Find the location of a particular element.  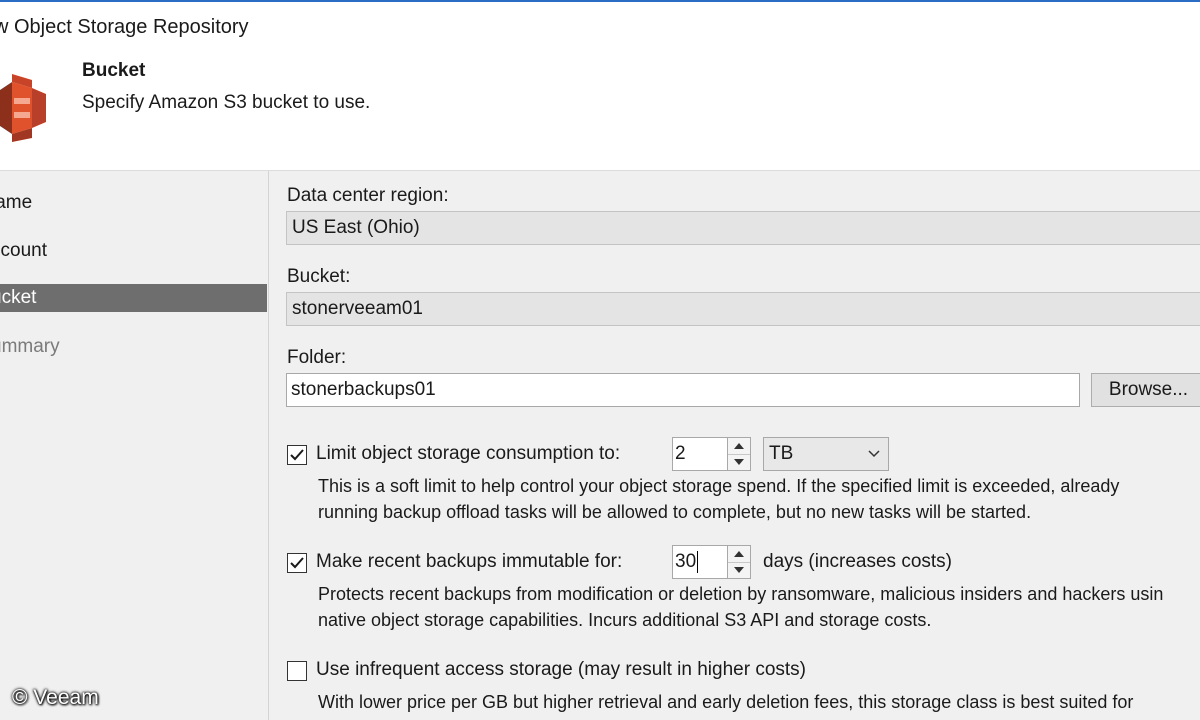

header-title: Bucket is located at coordinates (114, 70).